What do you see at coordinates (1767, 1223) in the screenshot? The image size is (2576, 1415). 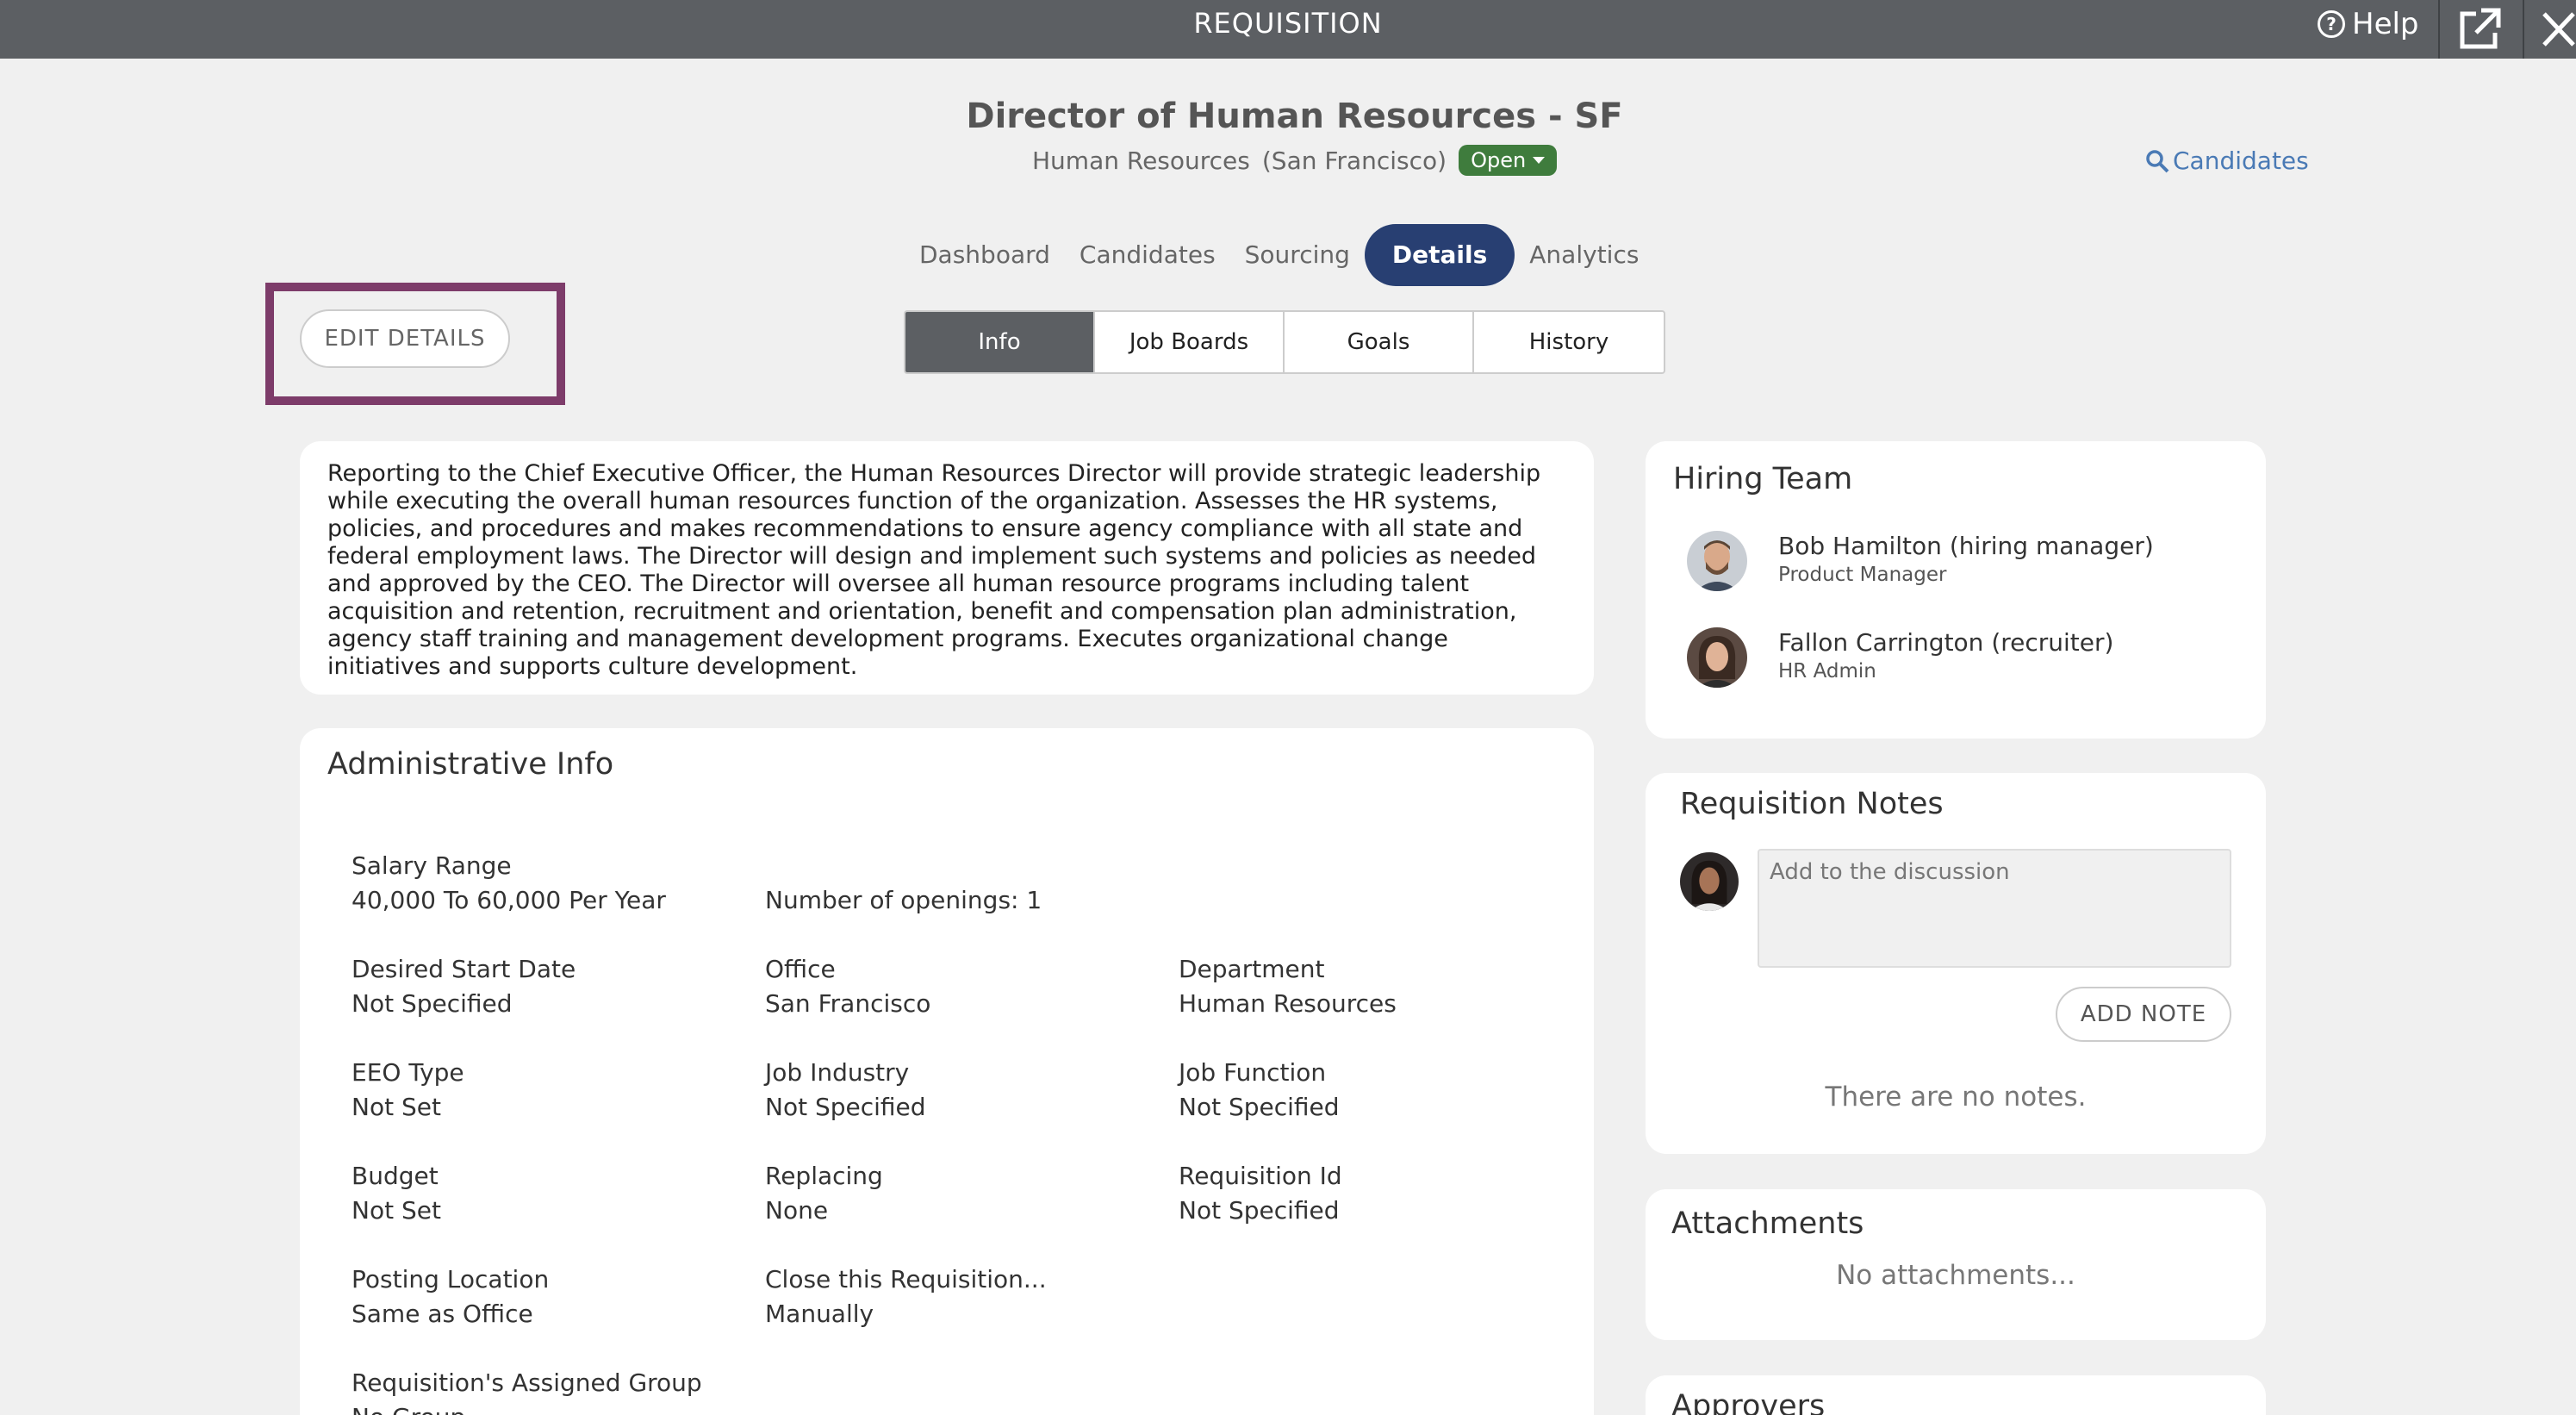 I see `attachments-heading: Attachments` at bounding box center [1767, 1223].